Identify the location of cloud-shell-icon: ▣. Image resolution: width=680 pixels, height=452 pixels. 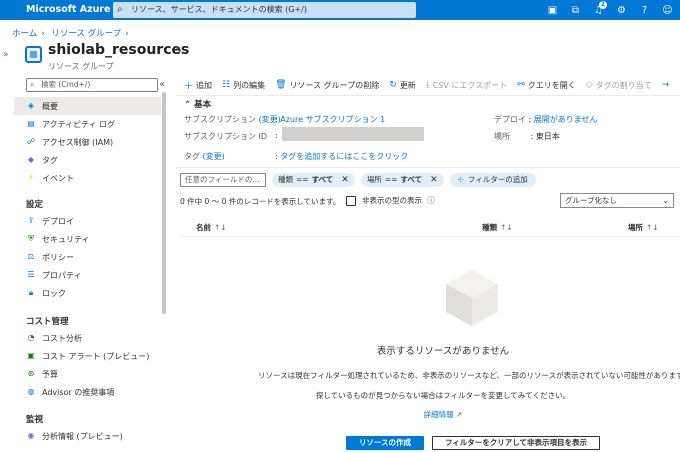
(552, 10).